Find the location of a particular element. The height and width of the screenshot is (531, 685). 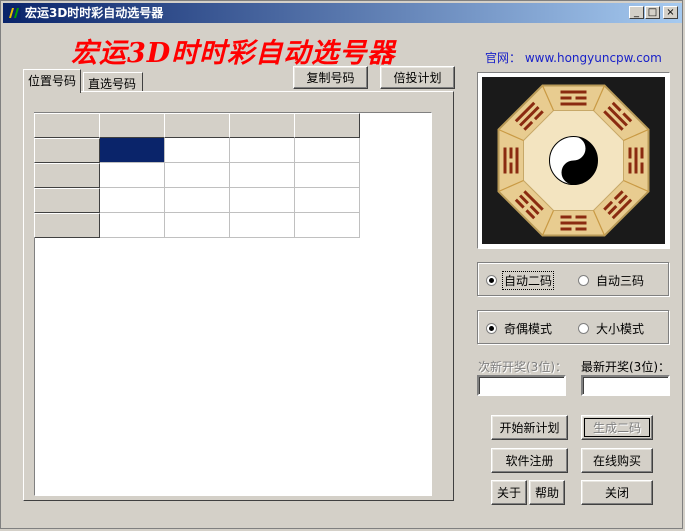

radio-label: 自动三码 is located at coordinates (620, 281).